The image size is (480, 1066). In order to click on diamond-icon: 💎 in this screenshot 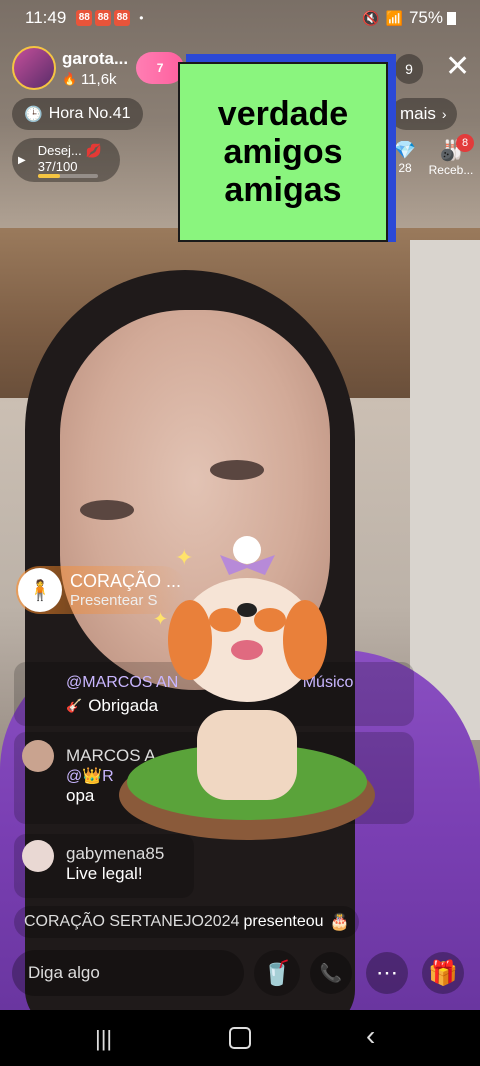, I will do `click(405, 150)`.